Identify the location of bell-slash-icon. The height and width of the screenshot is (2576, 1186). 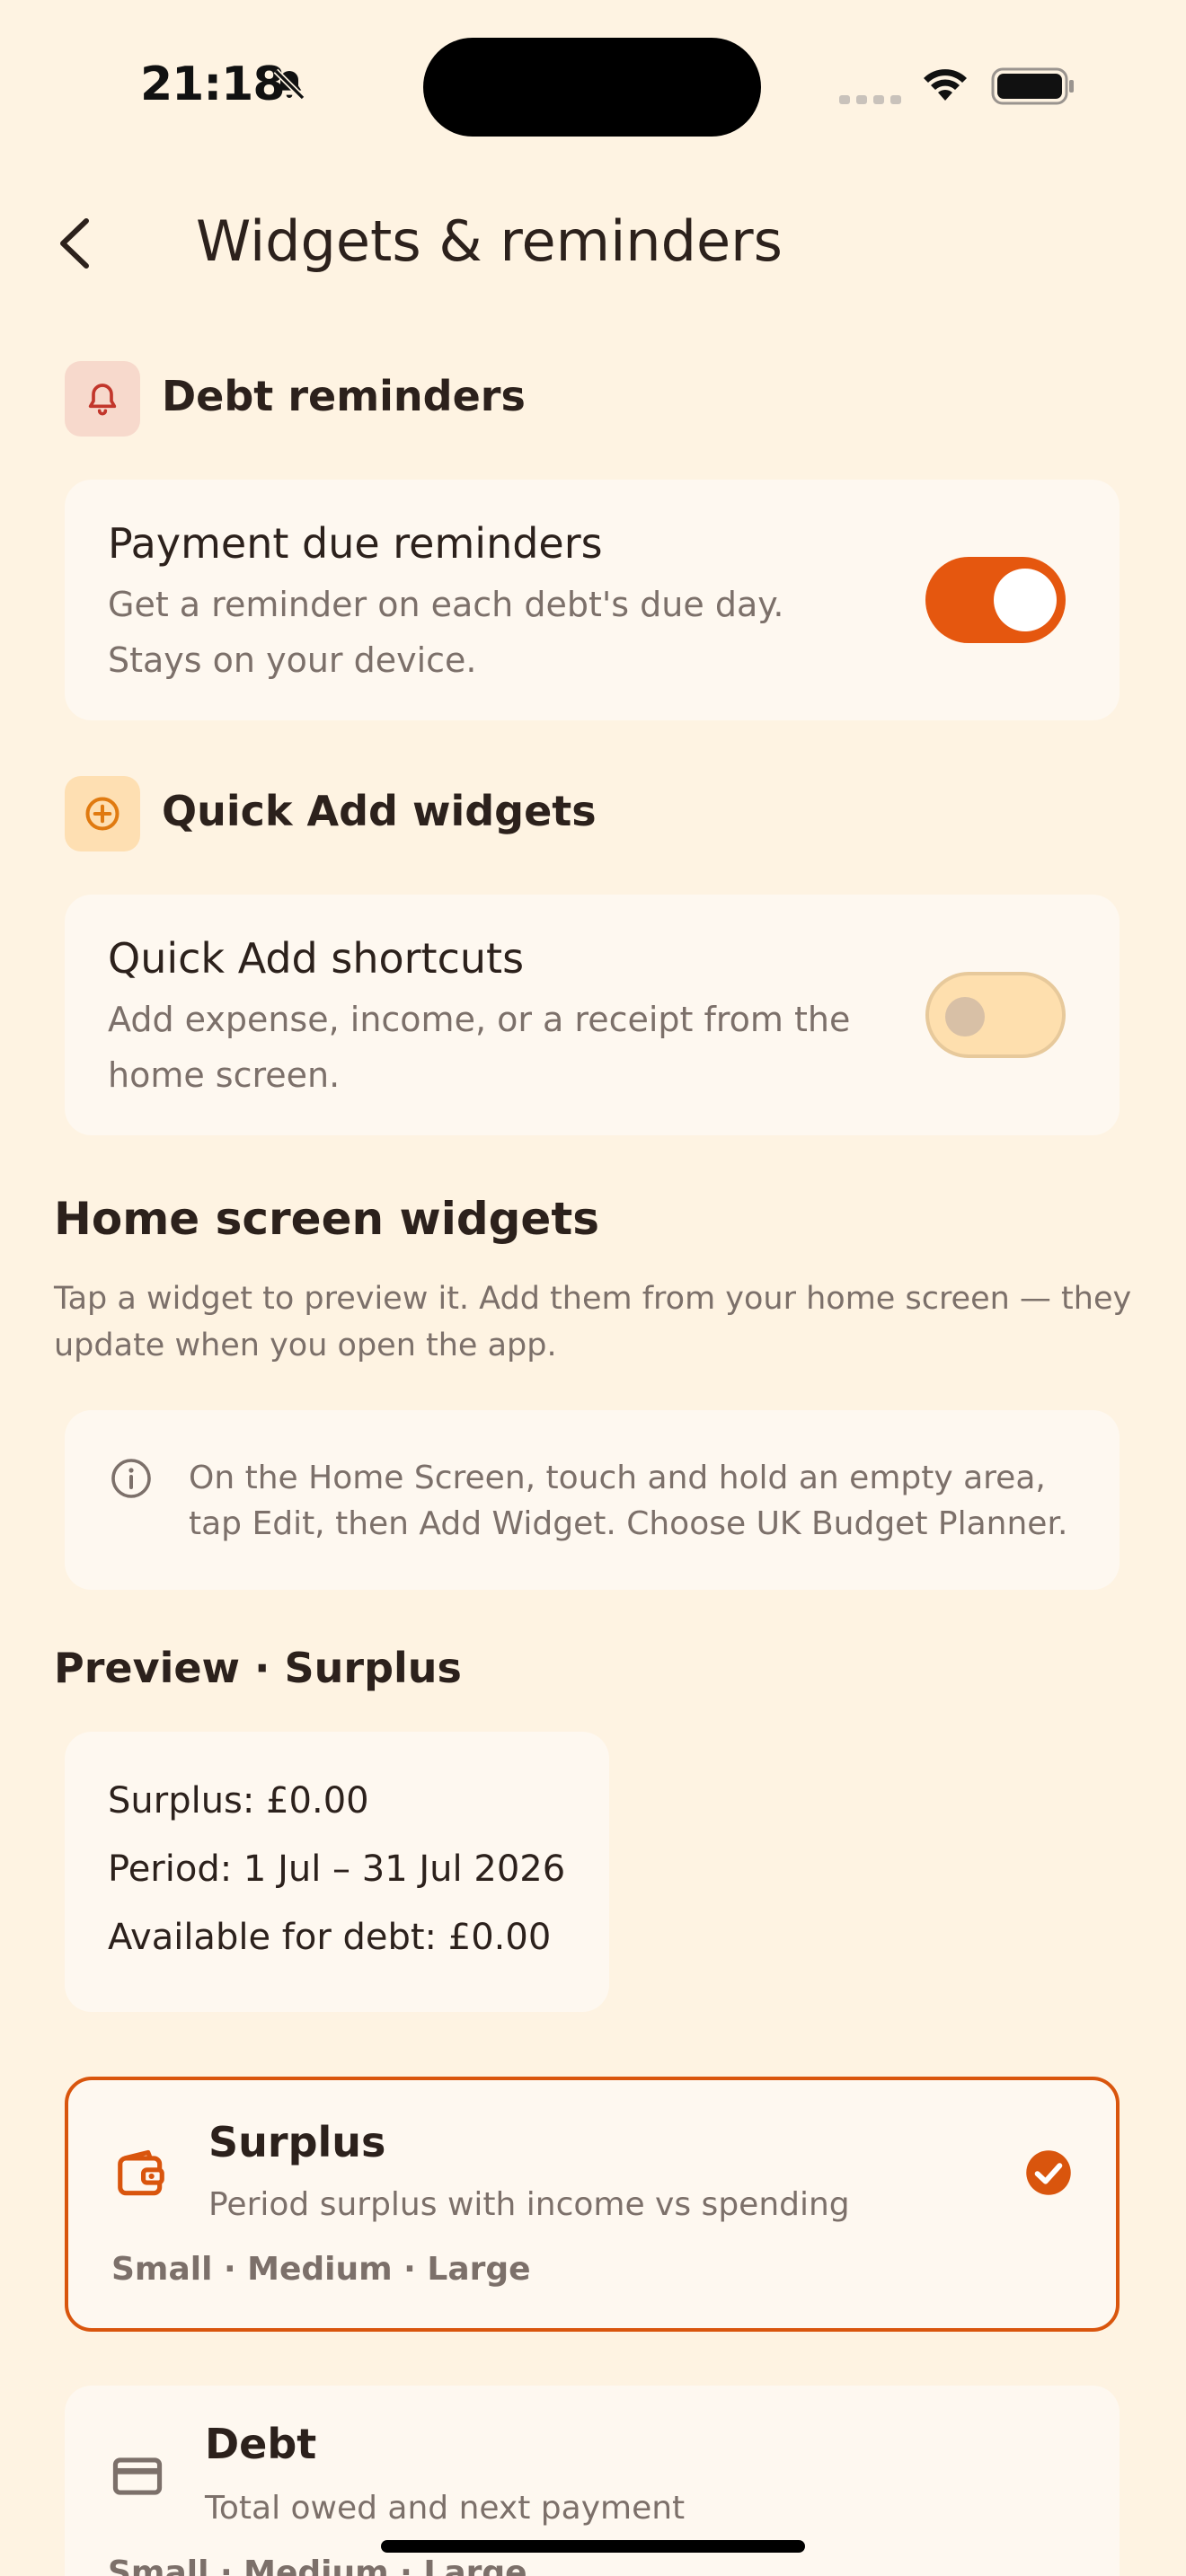
(289, 84).